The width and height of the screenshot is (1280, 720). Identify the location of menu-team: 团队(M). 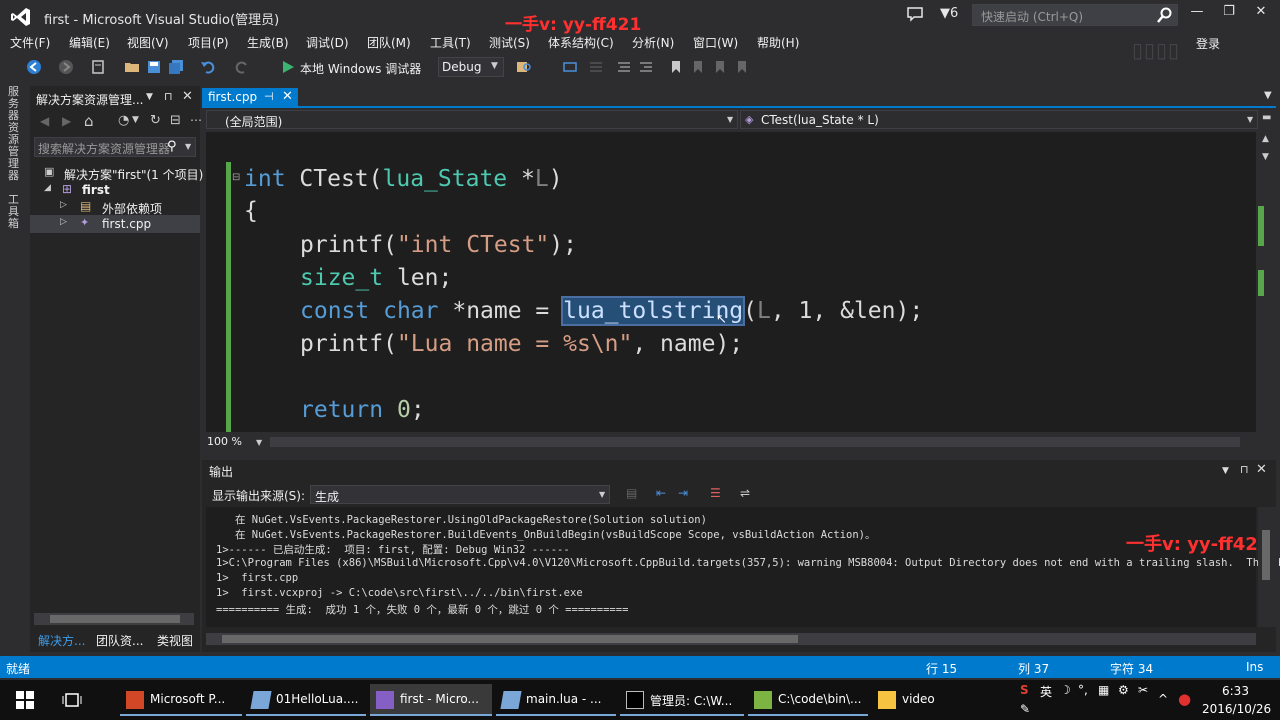
(389, 42).